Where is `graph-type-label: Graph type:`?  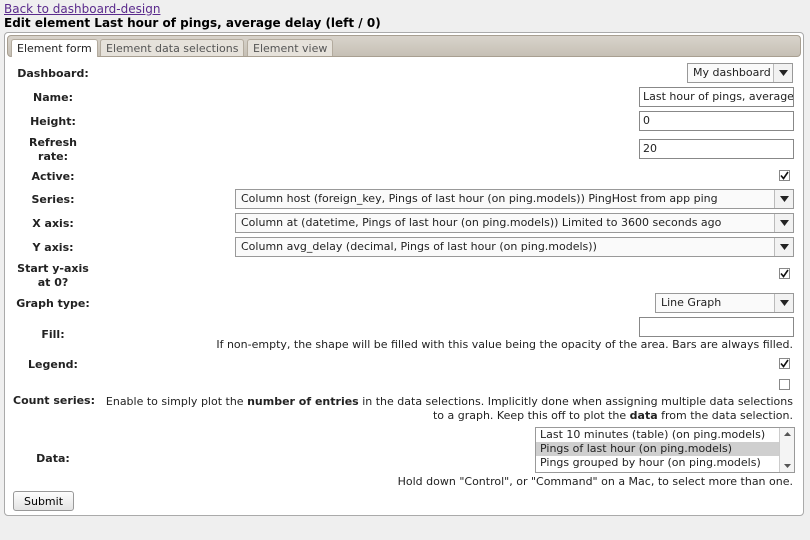
graph-type-label: Graph type: is located at coordinates (53, 303).